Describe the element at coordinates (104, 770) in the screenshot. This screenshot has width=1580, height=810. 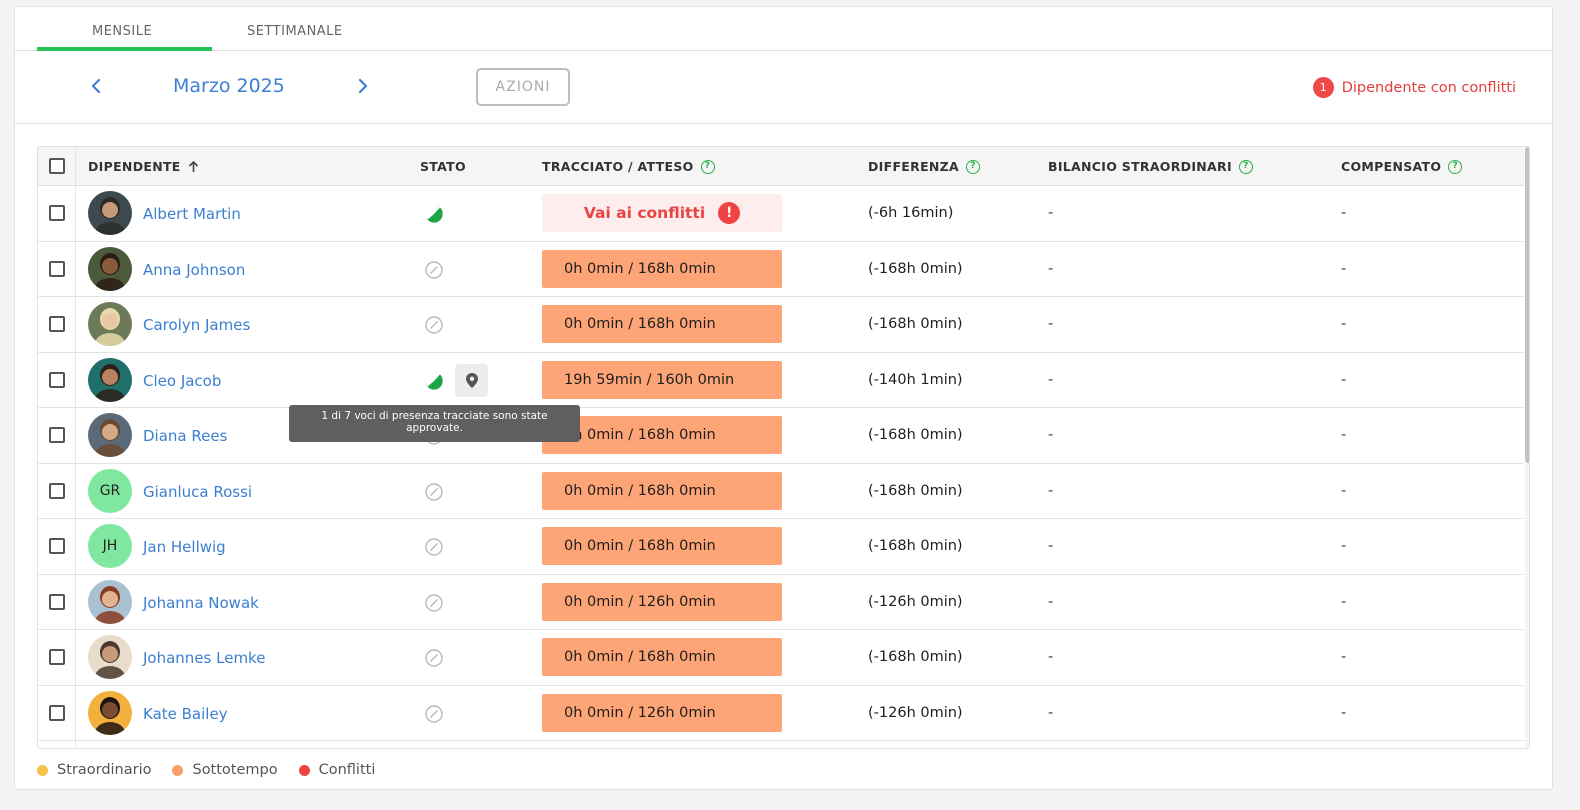
I see `legend-label: Straordinario` at that location.